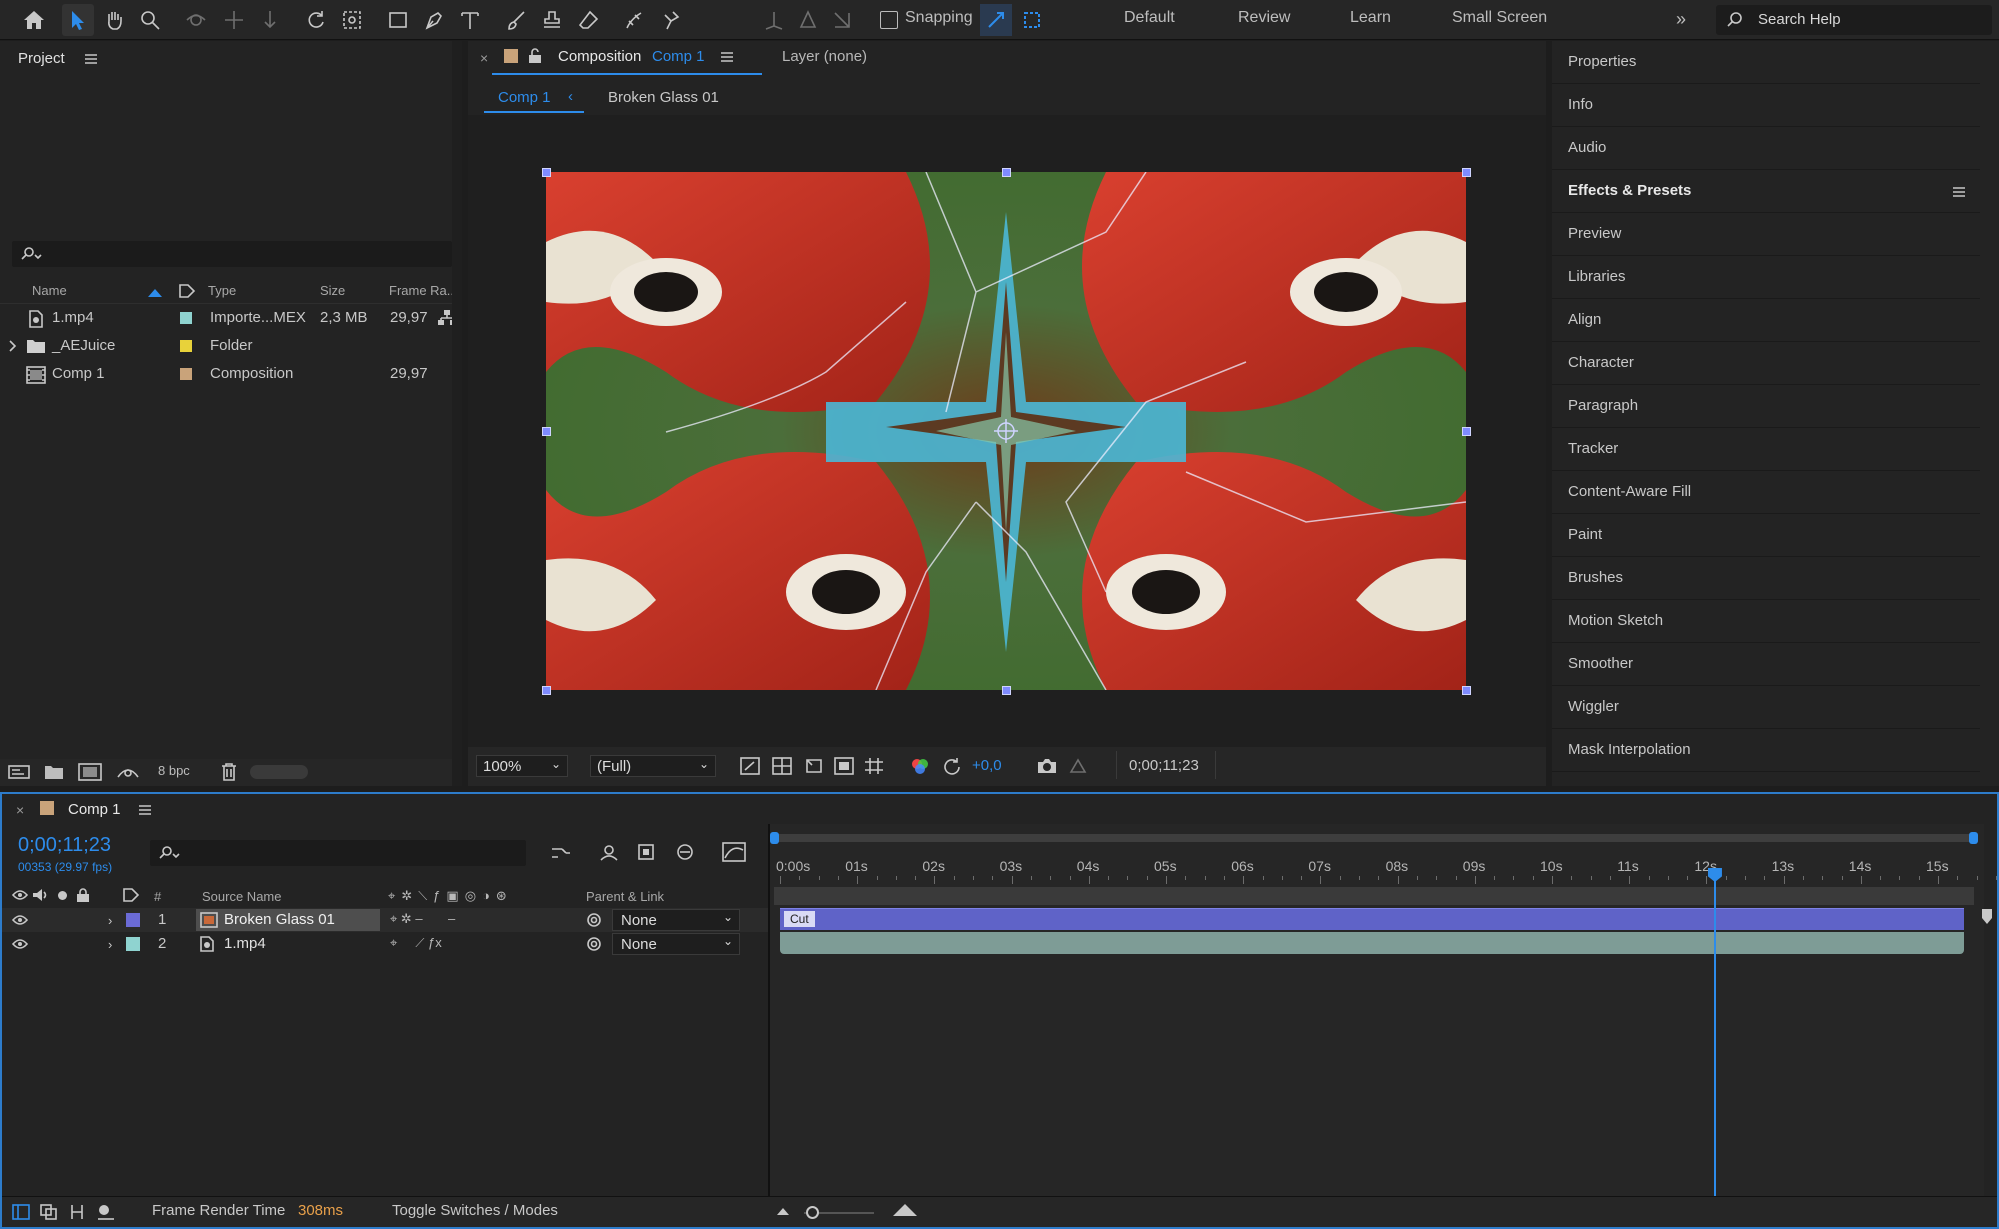 The height and width of the screenshot is (1229, 1999). What do you see at coordinates (1372, 943) in the screenshot?
I see `layer-bar-1mp4` at bounding box center [1372, 943].